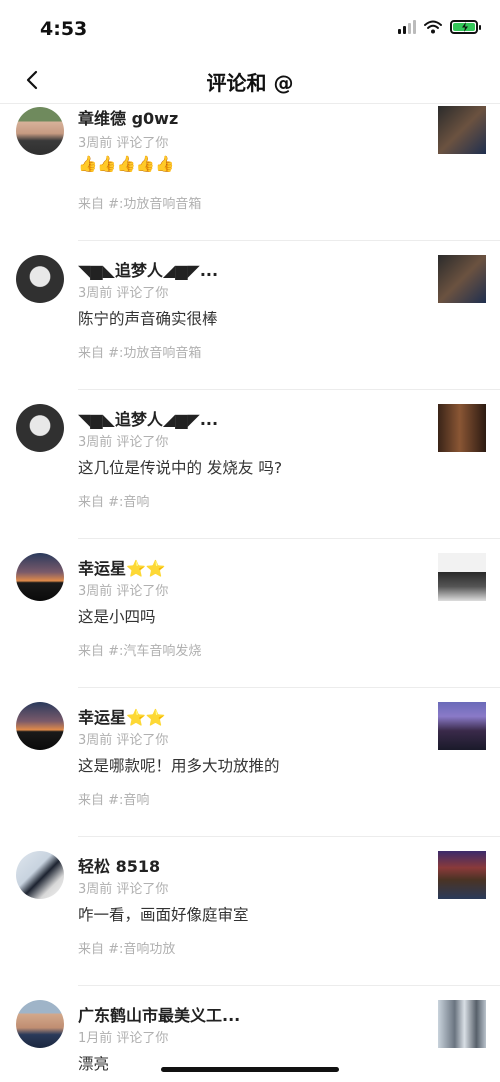 The height and width of the screenshot is (1082, 500). I want to click on comment-item: 幸运星⭐⭐ 3周前 评论了你 这是哪款呢！用多大功放推的 来自 #:音响, so click(250, 762).